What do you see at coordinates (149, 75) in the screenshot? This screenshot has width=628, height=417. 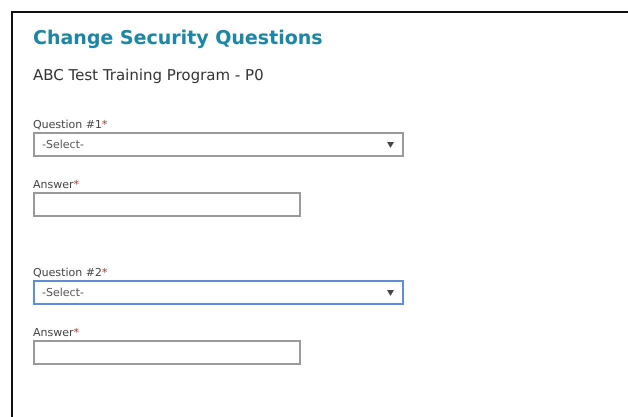 I see `program-name: ABC Test Training Program - P0` at bounding box center [149, 75].